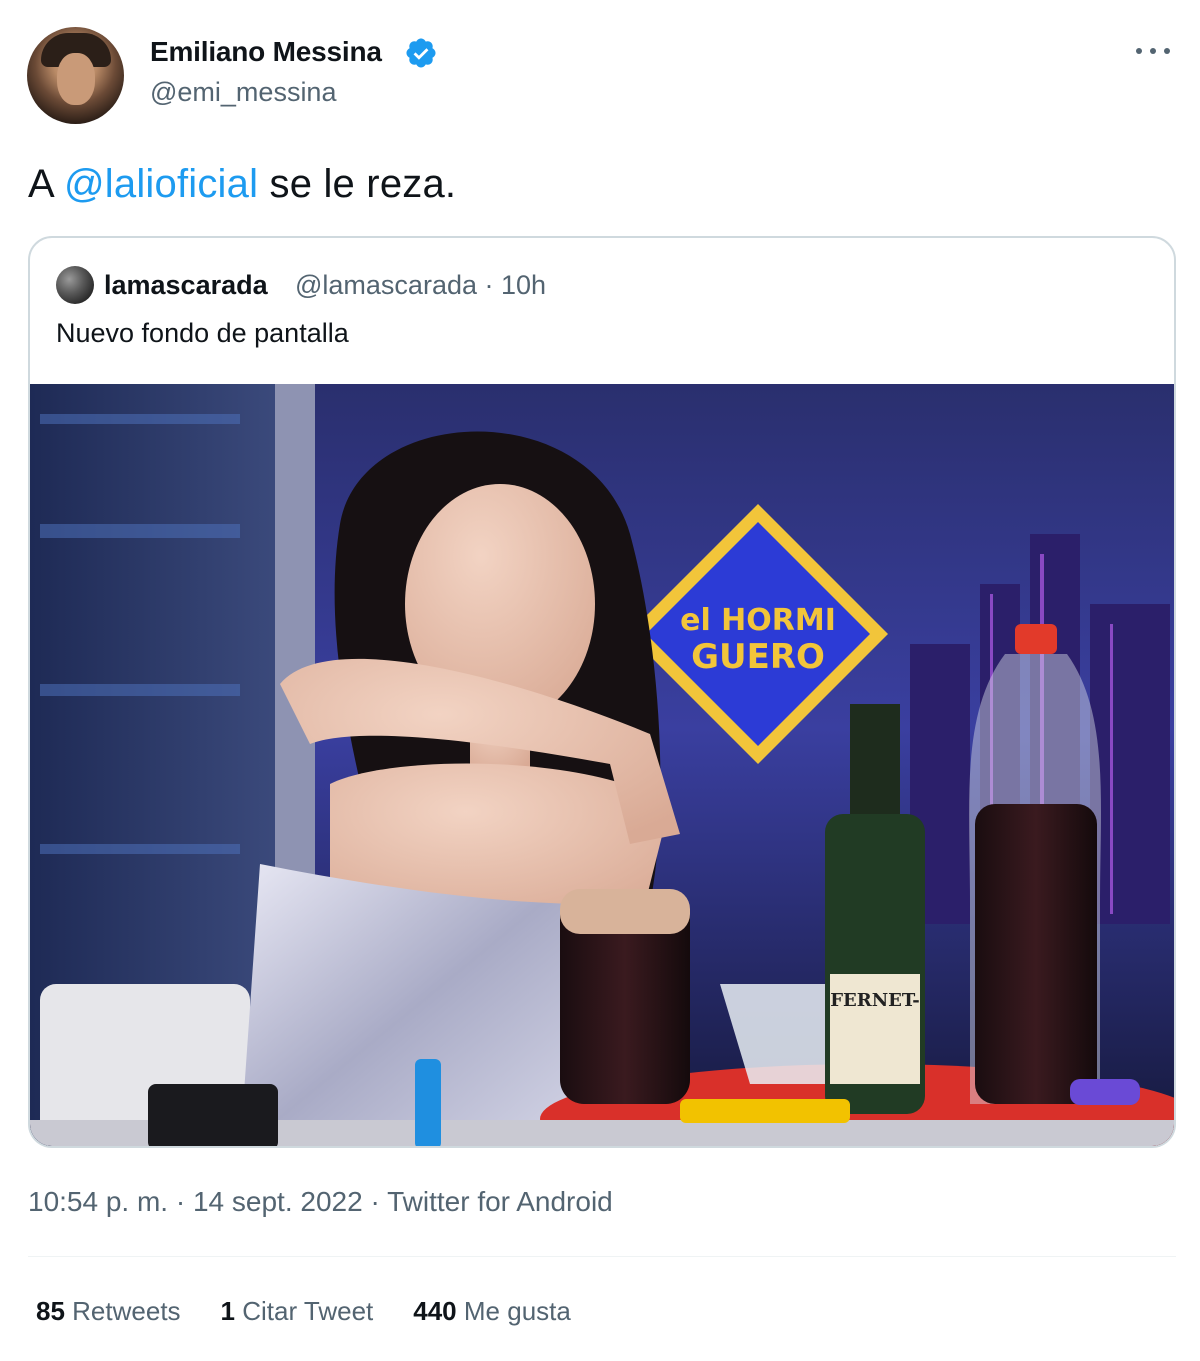 This screenshot has width=1200, height=1361. What do you see at coordinates (517, 1311) in the screenshot?
I see `likes-label: Me gusta` at bounding box center [517, 1311].